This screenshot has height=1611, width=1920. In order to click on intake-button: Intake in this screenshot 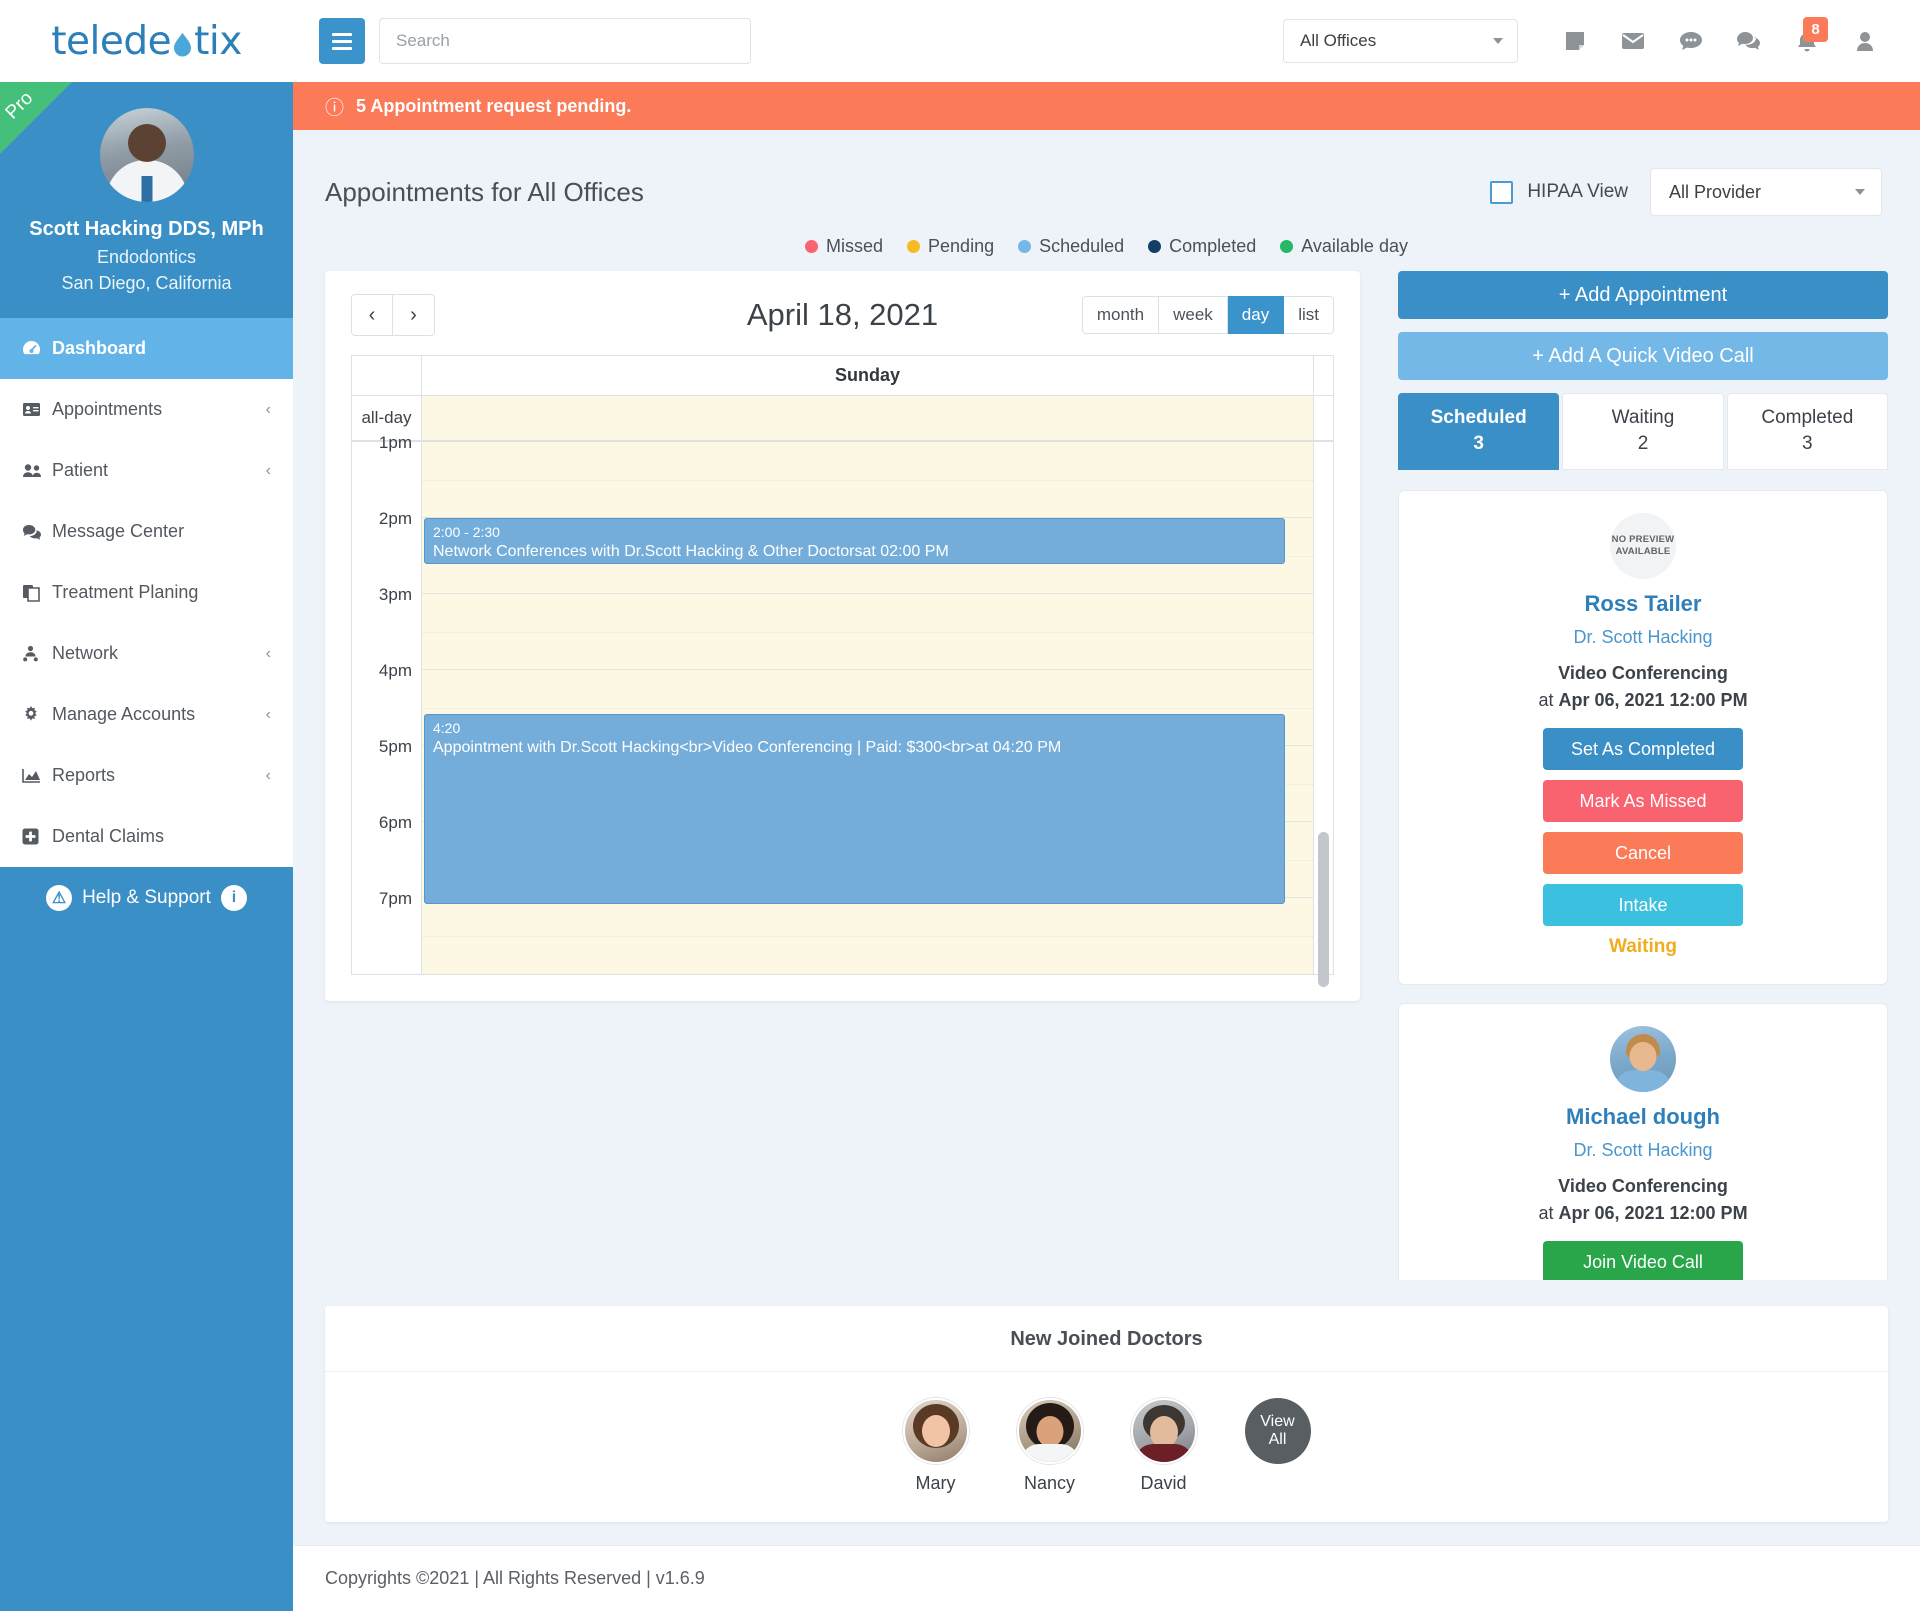, I will do `click(1643, 905)`.